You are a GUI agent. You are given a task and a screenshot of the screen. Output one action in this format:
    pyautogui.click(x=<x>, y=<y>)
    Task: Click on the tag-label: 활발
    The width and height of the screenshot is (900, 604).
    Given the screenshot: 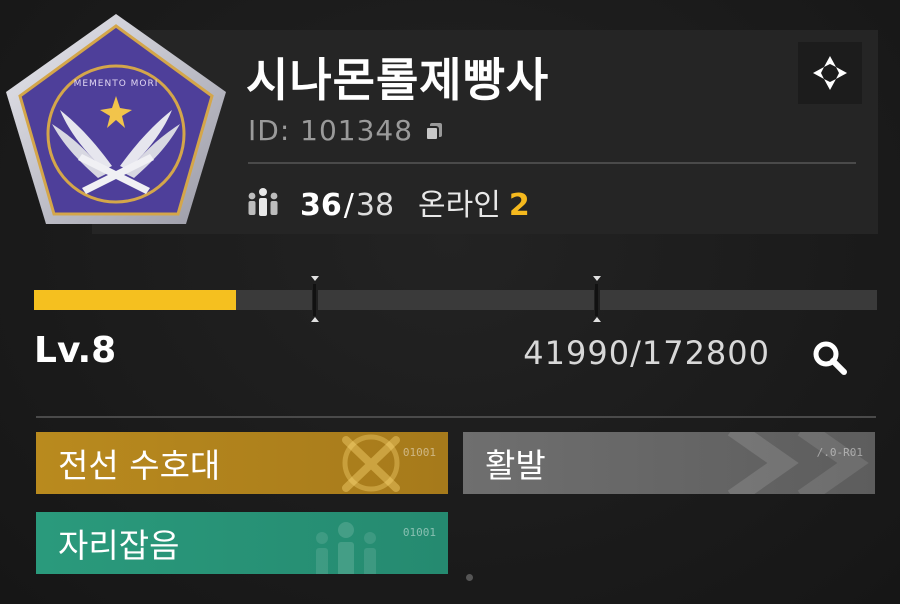 What is the action you would take?
    pyautogui.click(x=515, y=465)
    